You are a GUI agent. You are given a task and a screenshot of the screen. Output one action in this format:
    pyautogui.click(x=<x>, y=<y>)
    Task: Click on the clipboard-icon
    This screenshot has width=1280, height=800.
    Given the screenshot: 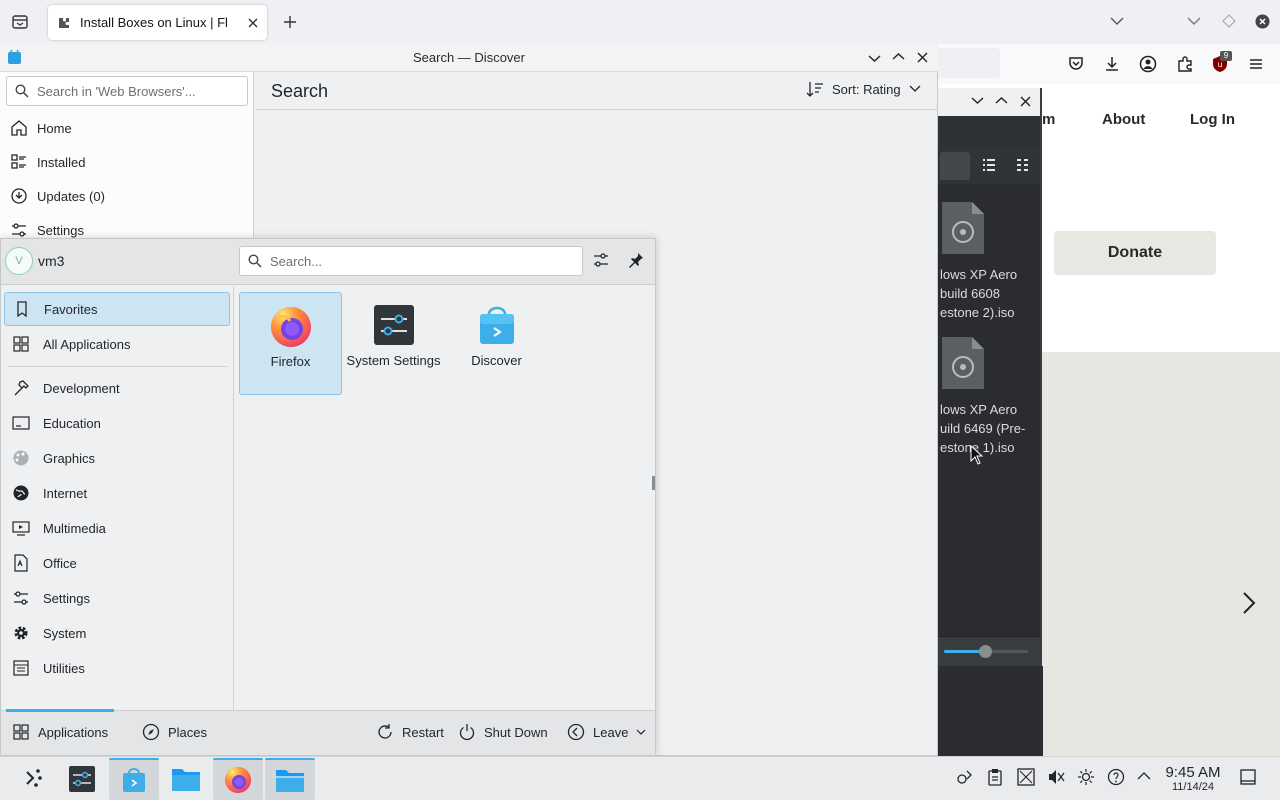 What is the action you would take?
    pyautogui.click(x=995, y=777)
    